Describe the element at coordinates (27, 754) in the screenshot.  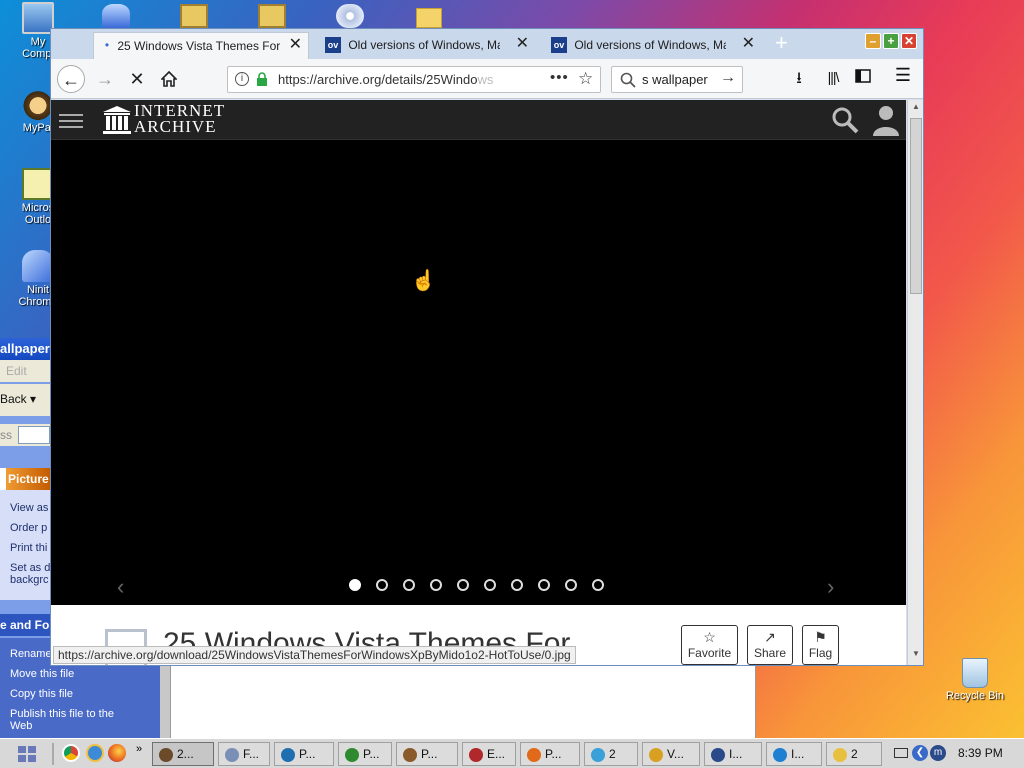
I see `start-button-icon` at that location.